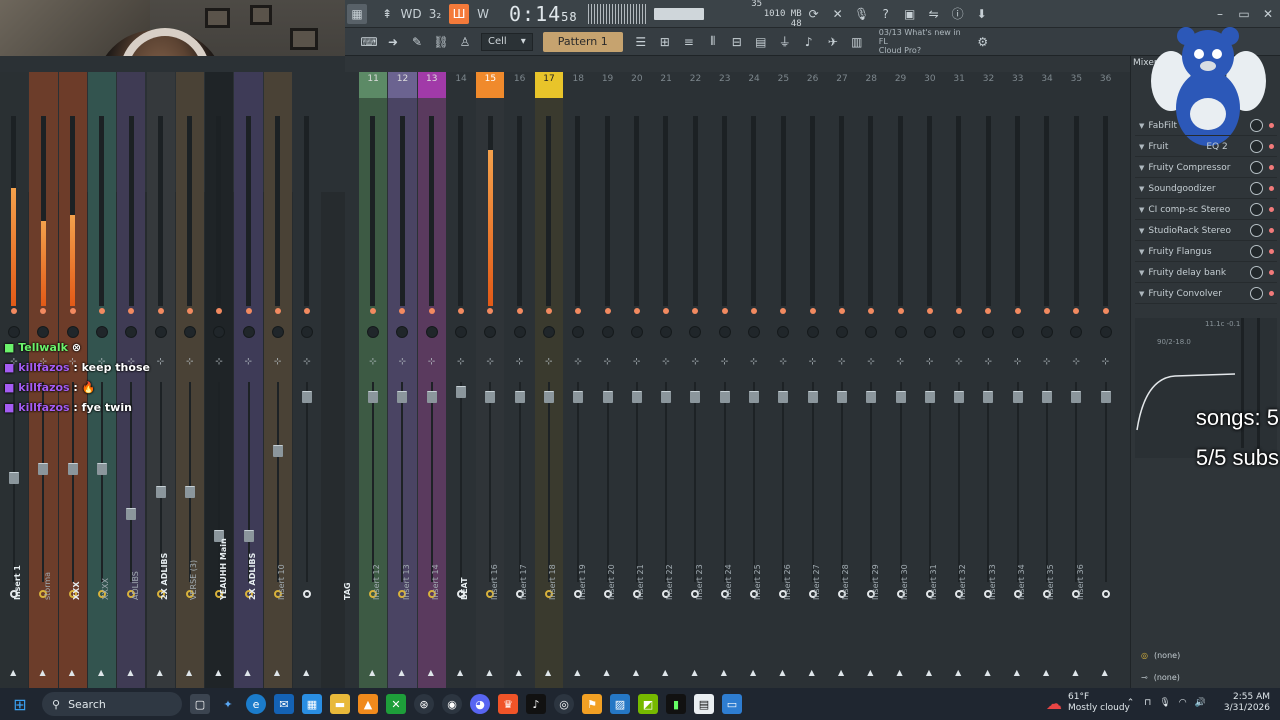 This screenshot has width=1280, height=720. I want to click on fl-studio-icon: ⚑, so click(592, 704).